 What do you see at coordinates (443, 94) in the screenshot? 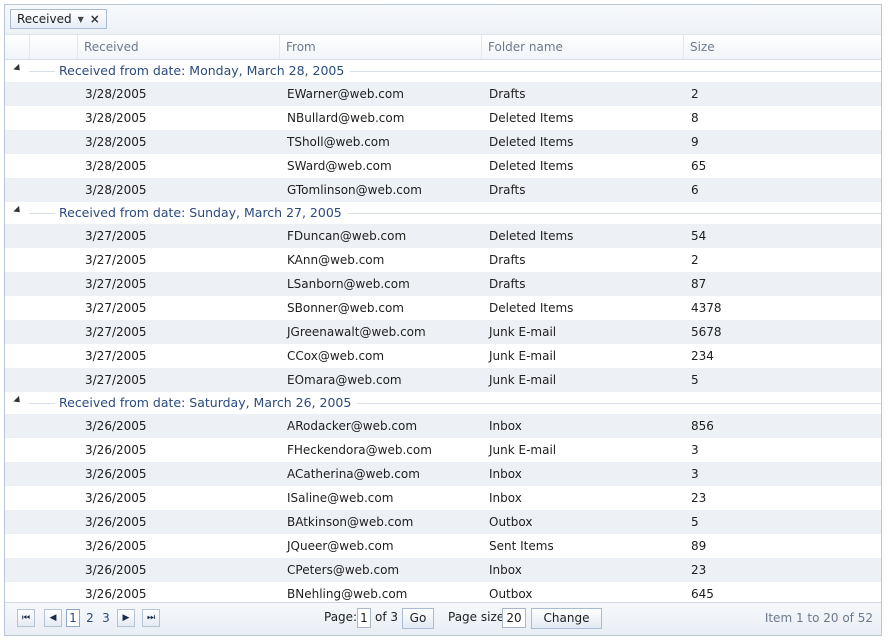
I see `table-row: 3/28/2005 EWarner@web.com Drafts 2` at bounding box center [443, 94].